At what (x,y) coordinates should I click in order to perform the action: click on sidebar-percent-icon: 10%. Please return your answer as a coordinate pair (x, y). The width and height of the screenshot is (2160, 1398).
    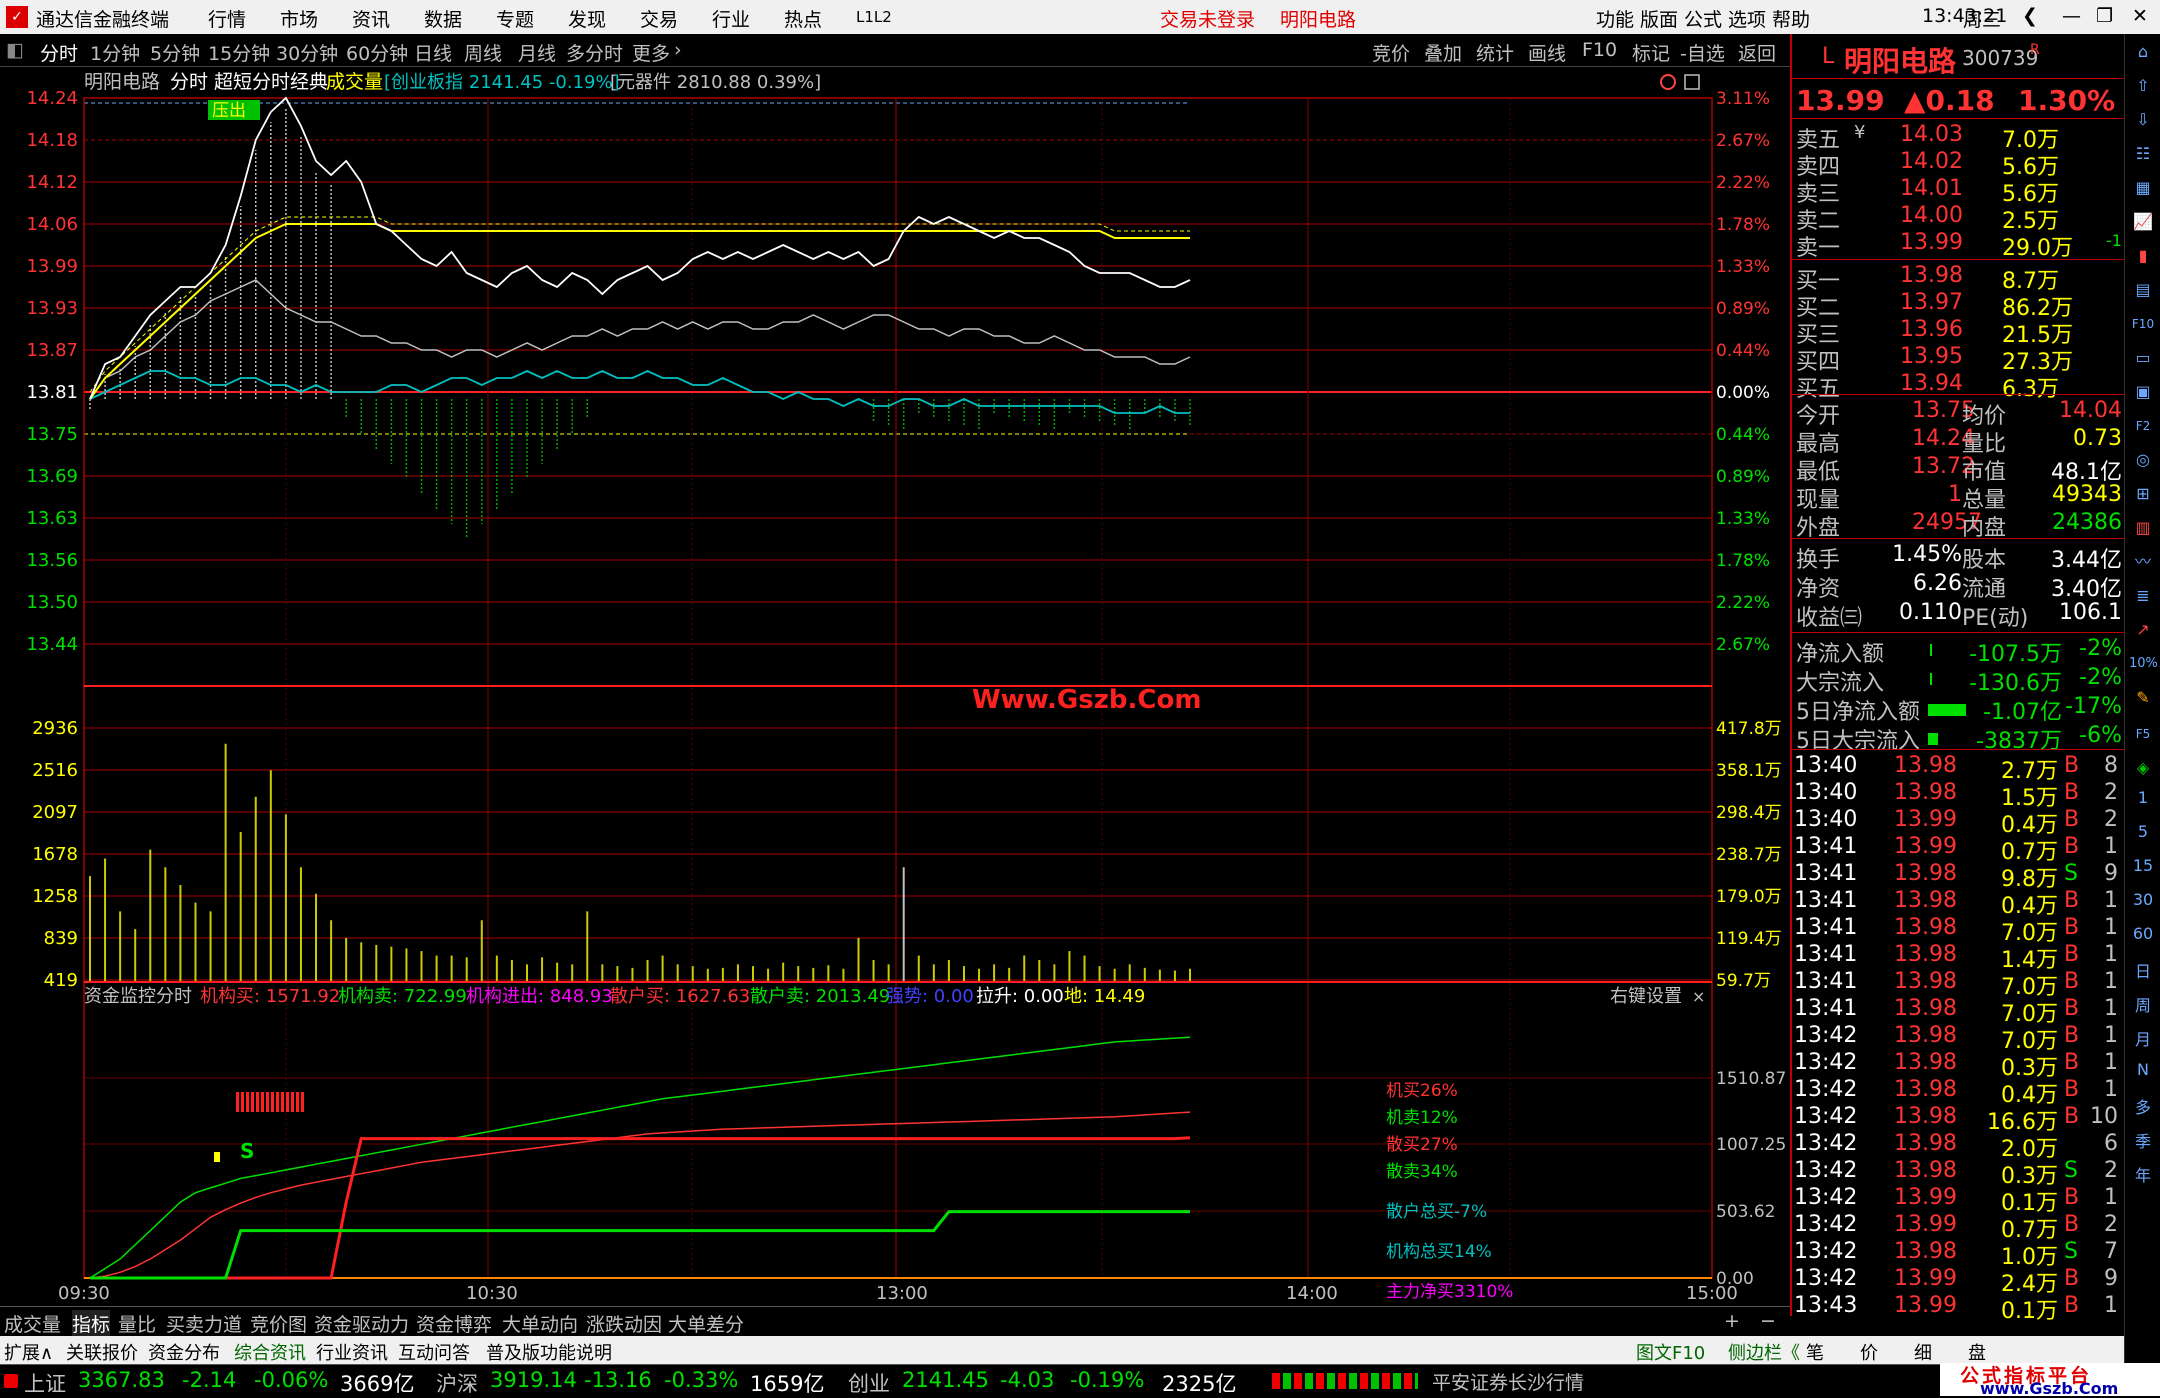
    Looking at the image, I should click on (2143, 664).